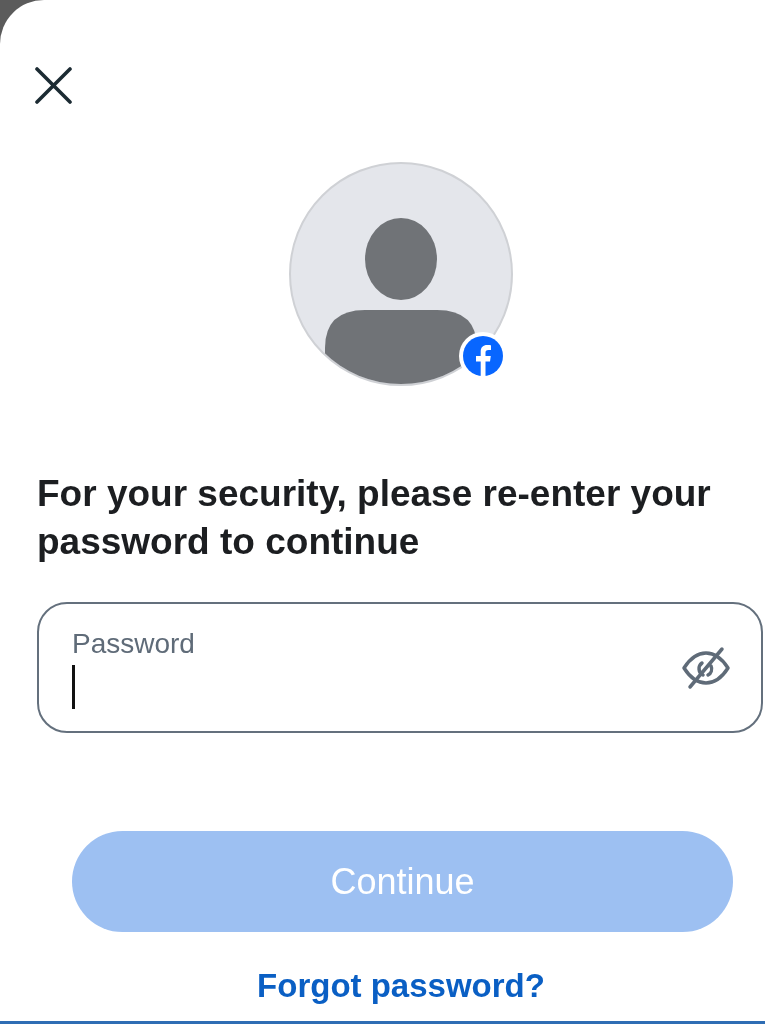  I want to click on field-label: Password, so click(133, 643).